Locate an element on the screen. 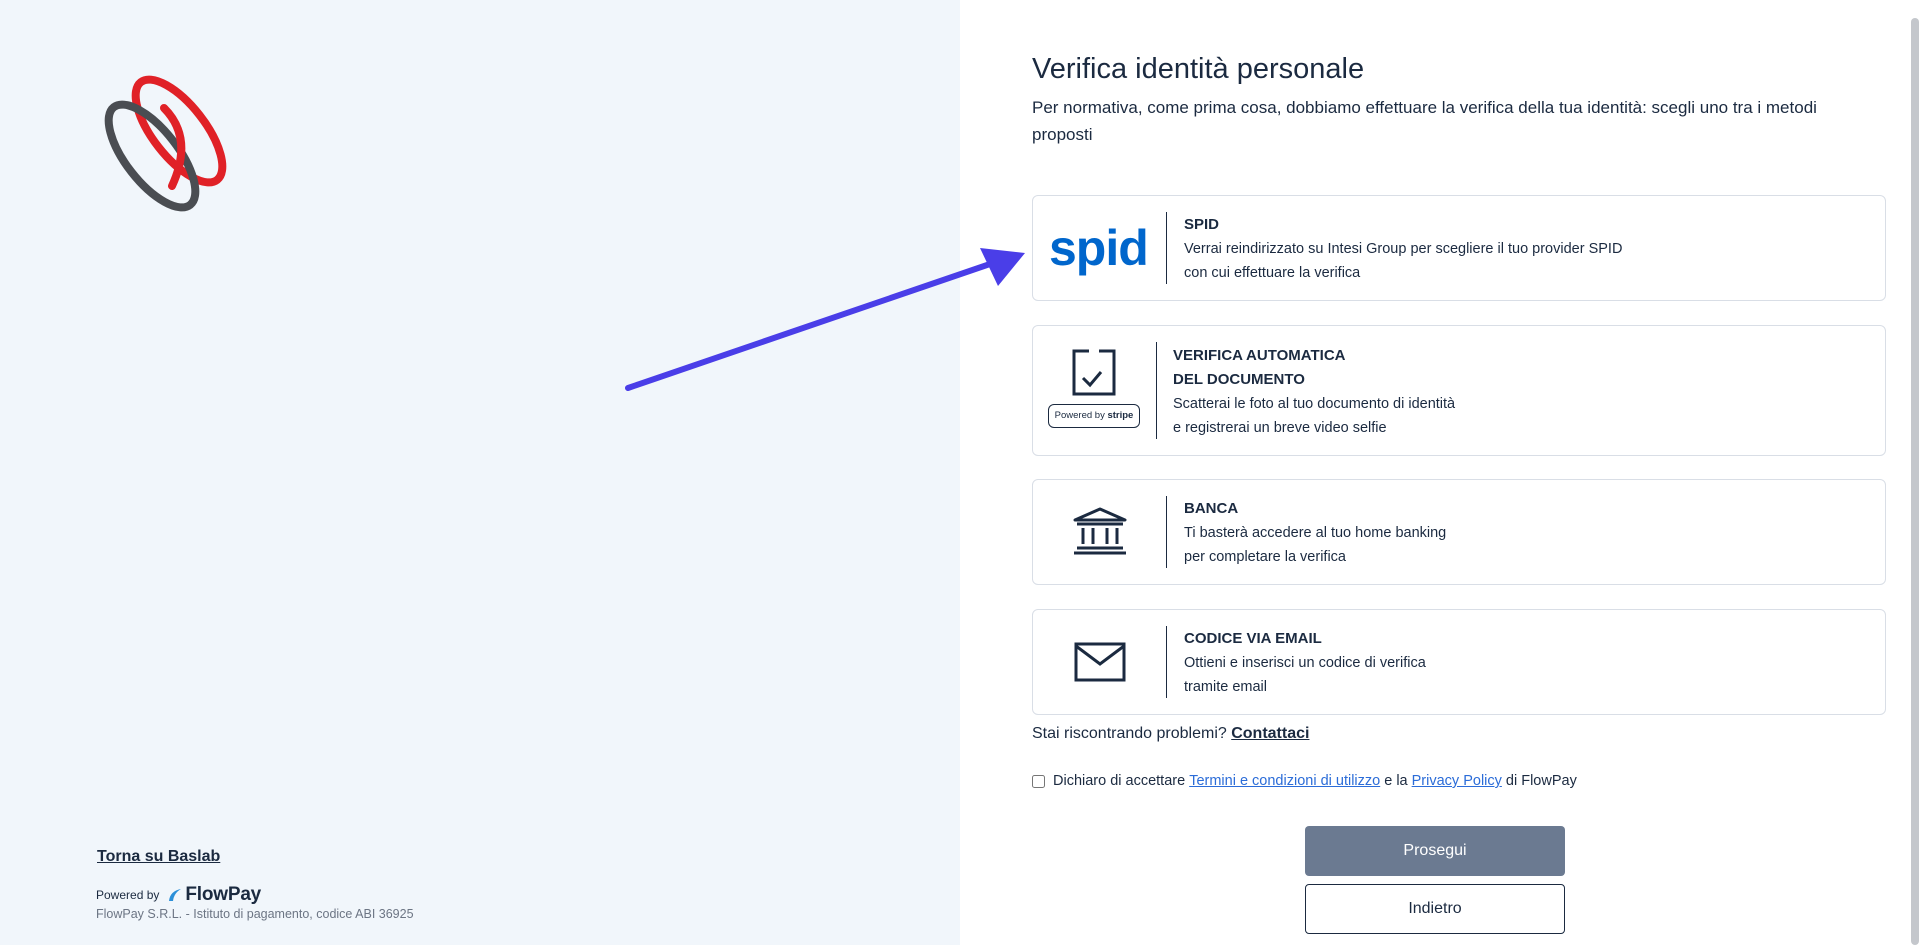 The image size is (1920, 945). bank-icon-zone is located at coordinates (1100, 532).